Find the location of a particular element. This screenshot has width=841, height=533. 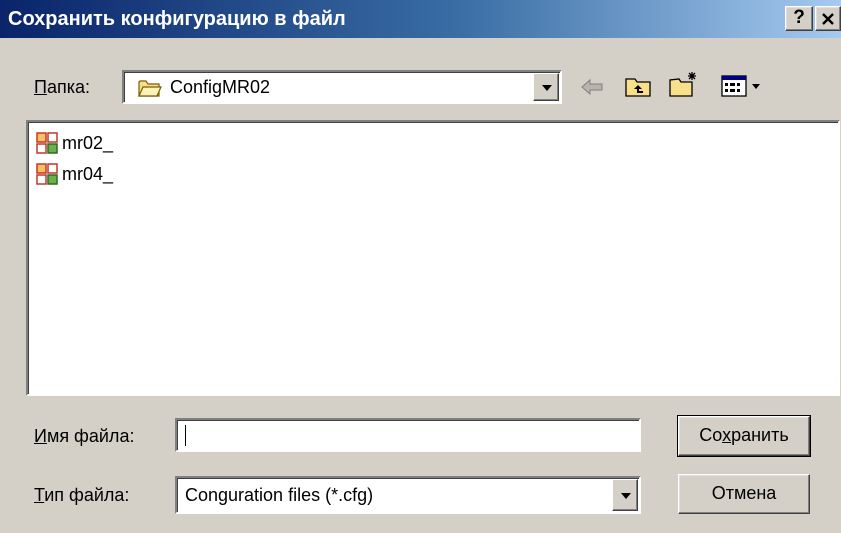

title-bar: Сохранить конфигурацию в файл ? is located at coordinates (420, 19).